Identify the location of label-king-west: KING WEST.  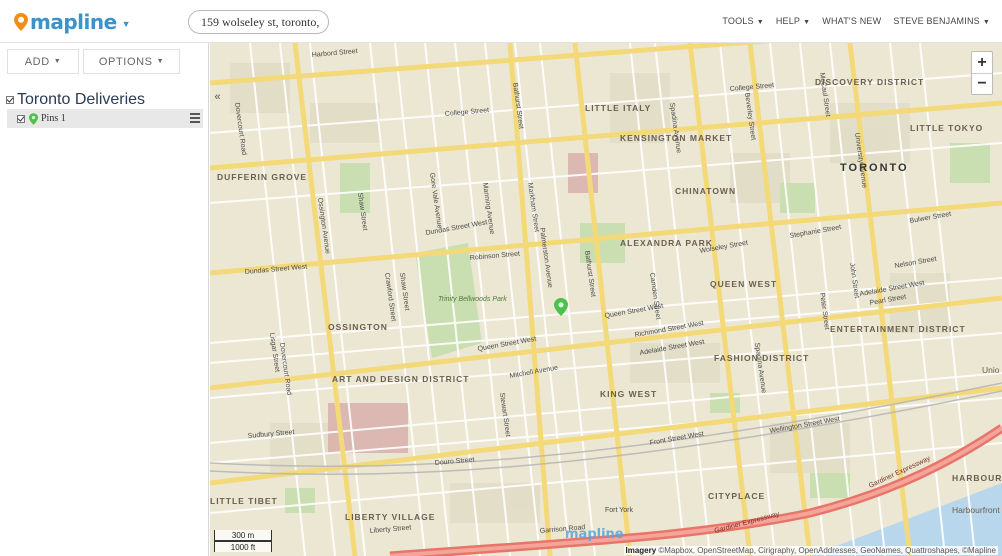
(628, 394).